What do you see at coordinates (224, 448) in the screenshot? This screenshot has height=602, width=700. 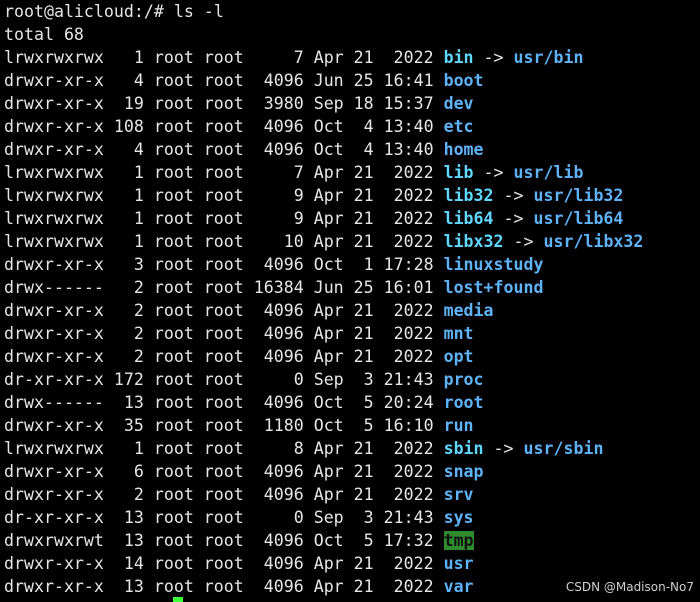 I see `file-metadata: lrwxrwxrwx 1 root root 8 Apr 21 2022` at bounding box center [224, 448].